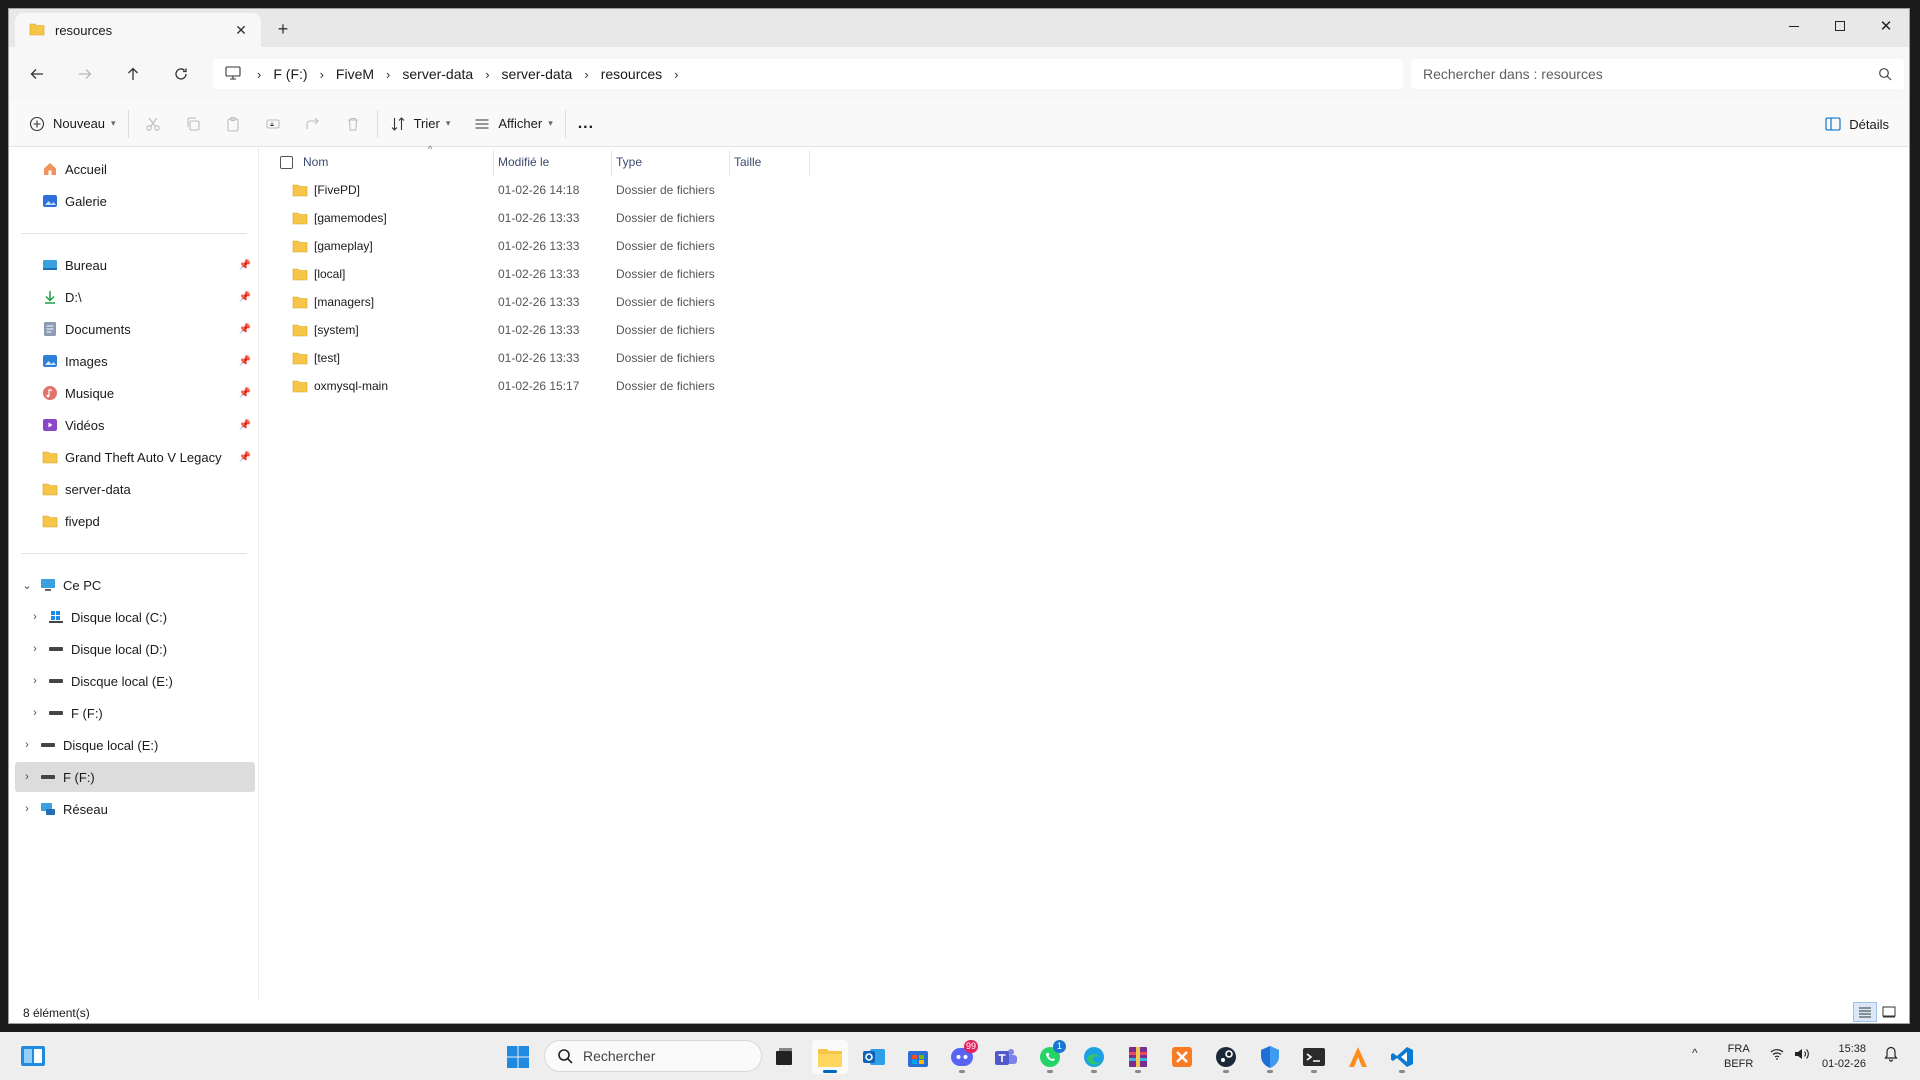 The height and width of the screenshot is (1080, 1920). What do you see at coordinates (283, 30) in the screenshot?
I see `new-tab-button: +` at bounding box center [283, 30].